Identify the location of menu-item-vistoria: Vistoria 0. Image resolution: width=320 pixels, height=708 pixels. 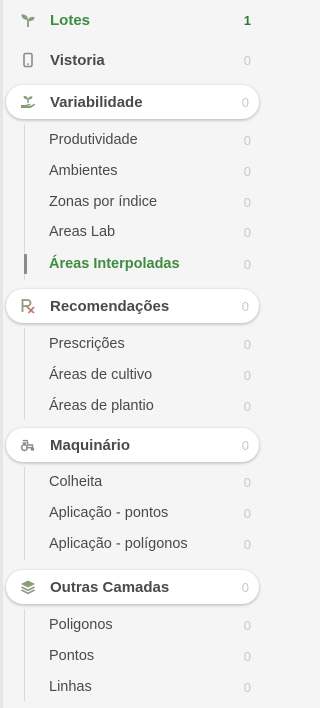
(133, 60).